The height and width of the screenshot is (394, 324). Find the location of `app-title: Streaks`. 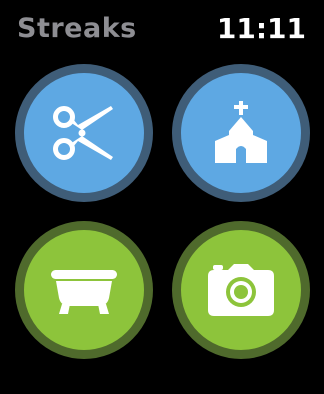

app-title: Streaks is located at coordinates (77, 28).